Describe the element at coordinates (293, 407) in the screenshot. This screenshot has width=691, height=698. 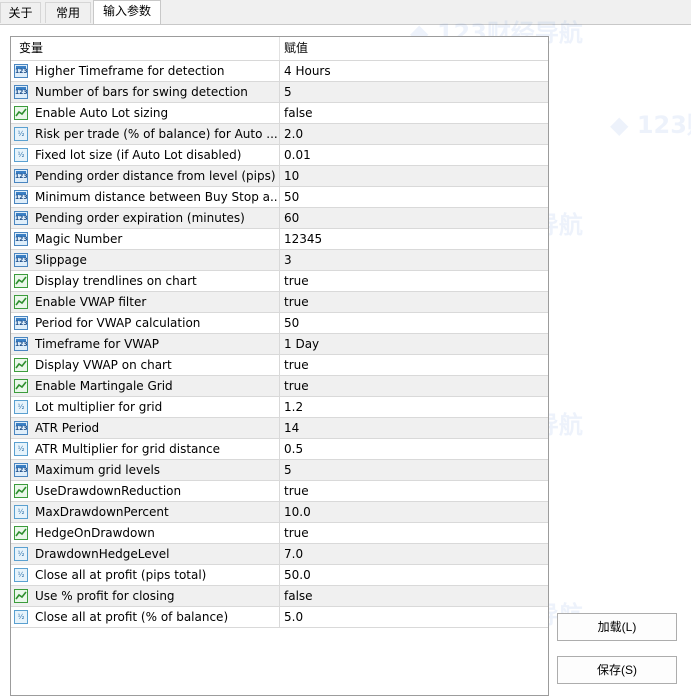
I see `parameter-value: 1.2` at that location.